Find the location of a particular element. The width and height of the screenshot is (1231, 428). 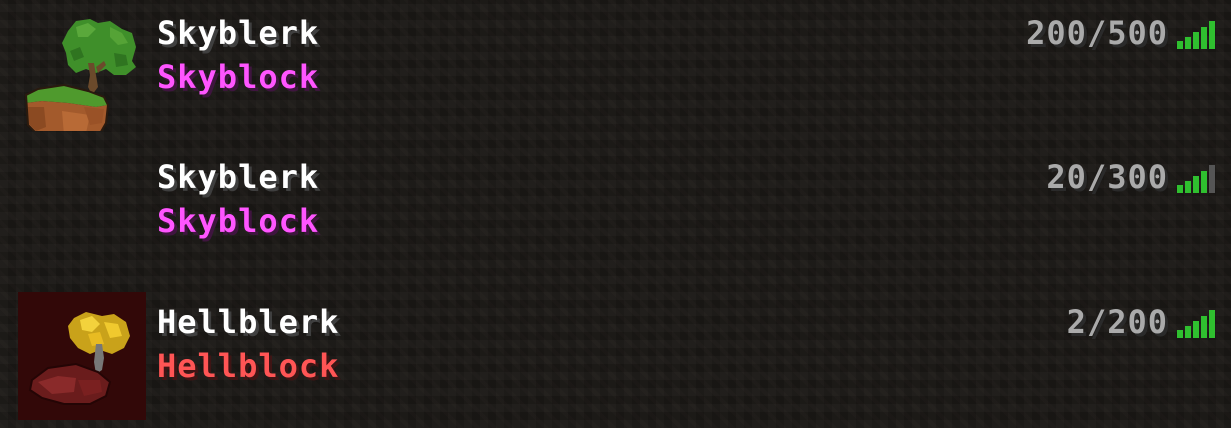

player-count: 2/200 is located at coordinates (1117, 322).